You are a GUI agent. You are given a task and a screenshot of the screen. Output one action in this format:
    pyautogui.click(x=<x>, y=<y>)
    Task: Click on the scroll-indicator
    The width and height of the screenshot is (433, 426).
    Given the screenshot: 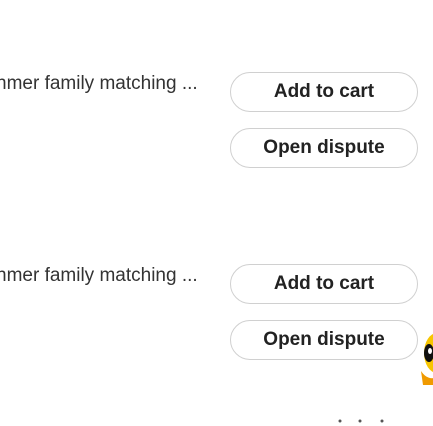 What is the action you would take?
    pyautogui.click(x=361, y=421)
    